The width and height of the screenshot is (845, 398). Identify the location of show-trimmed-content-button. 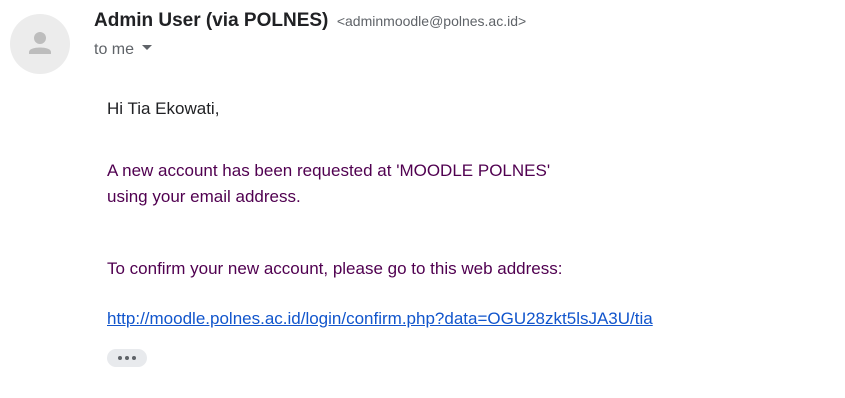
(127, 358).